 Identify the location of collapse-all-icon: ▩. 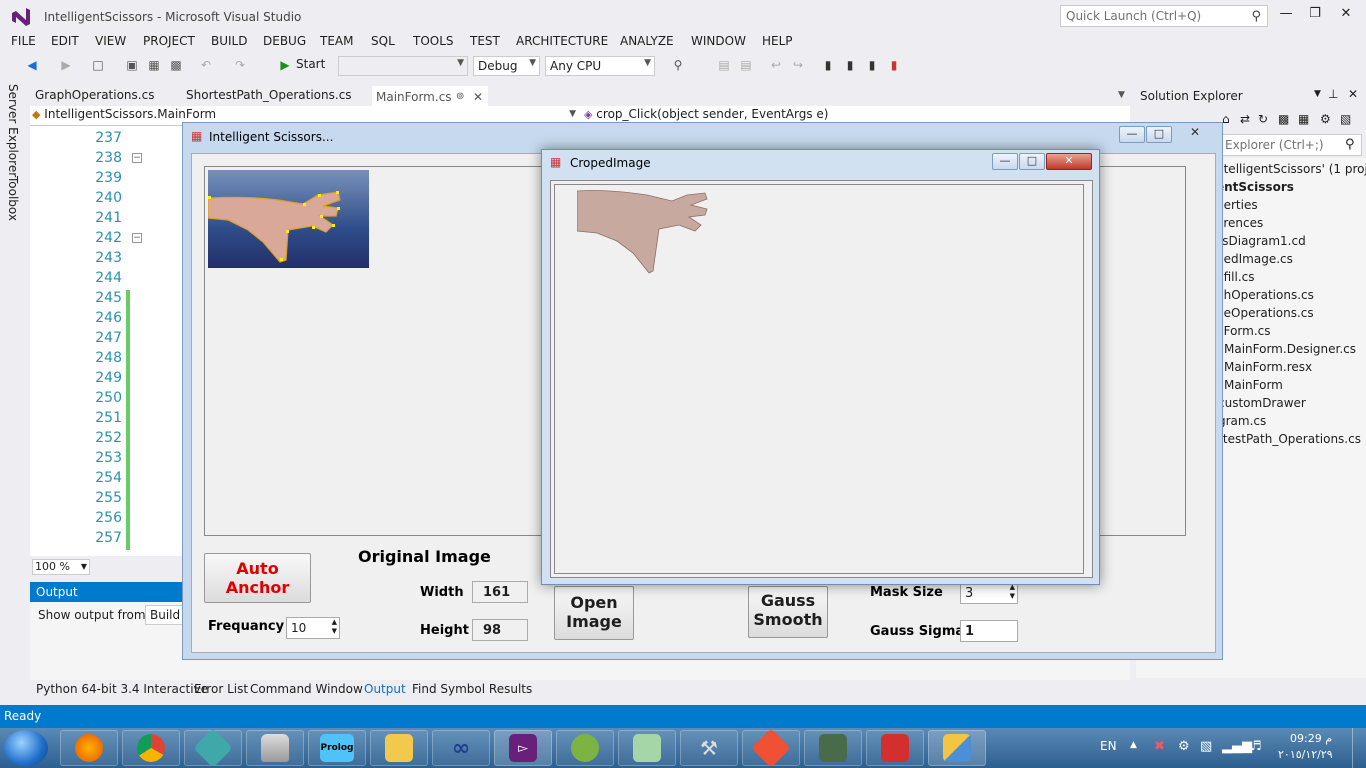
(1283, 119).